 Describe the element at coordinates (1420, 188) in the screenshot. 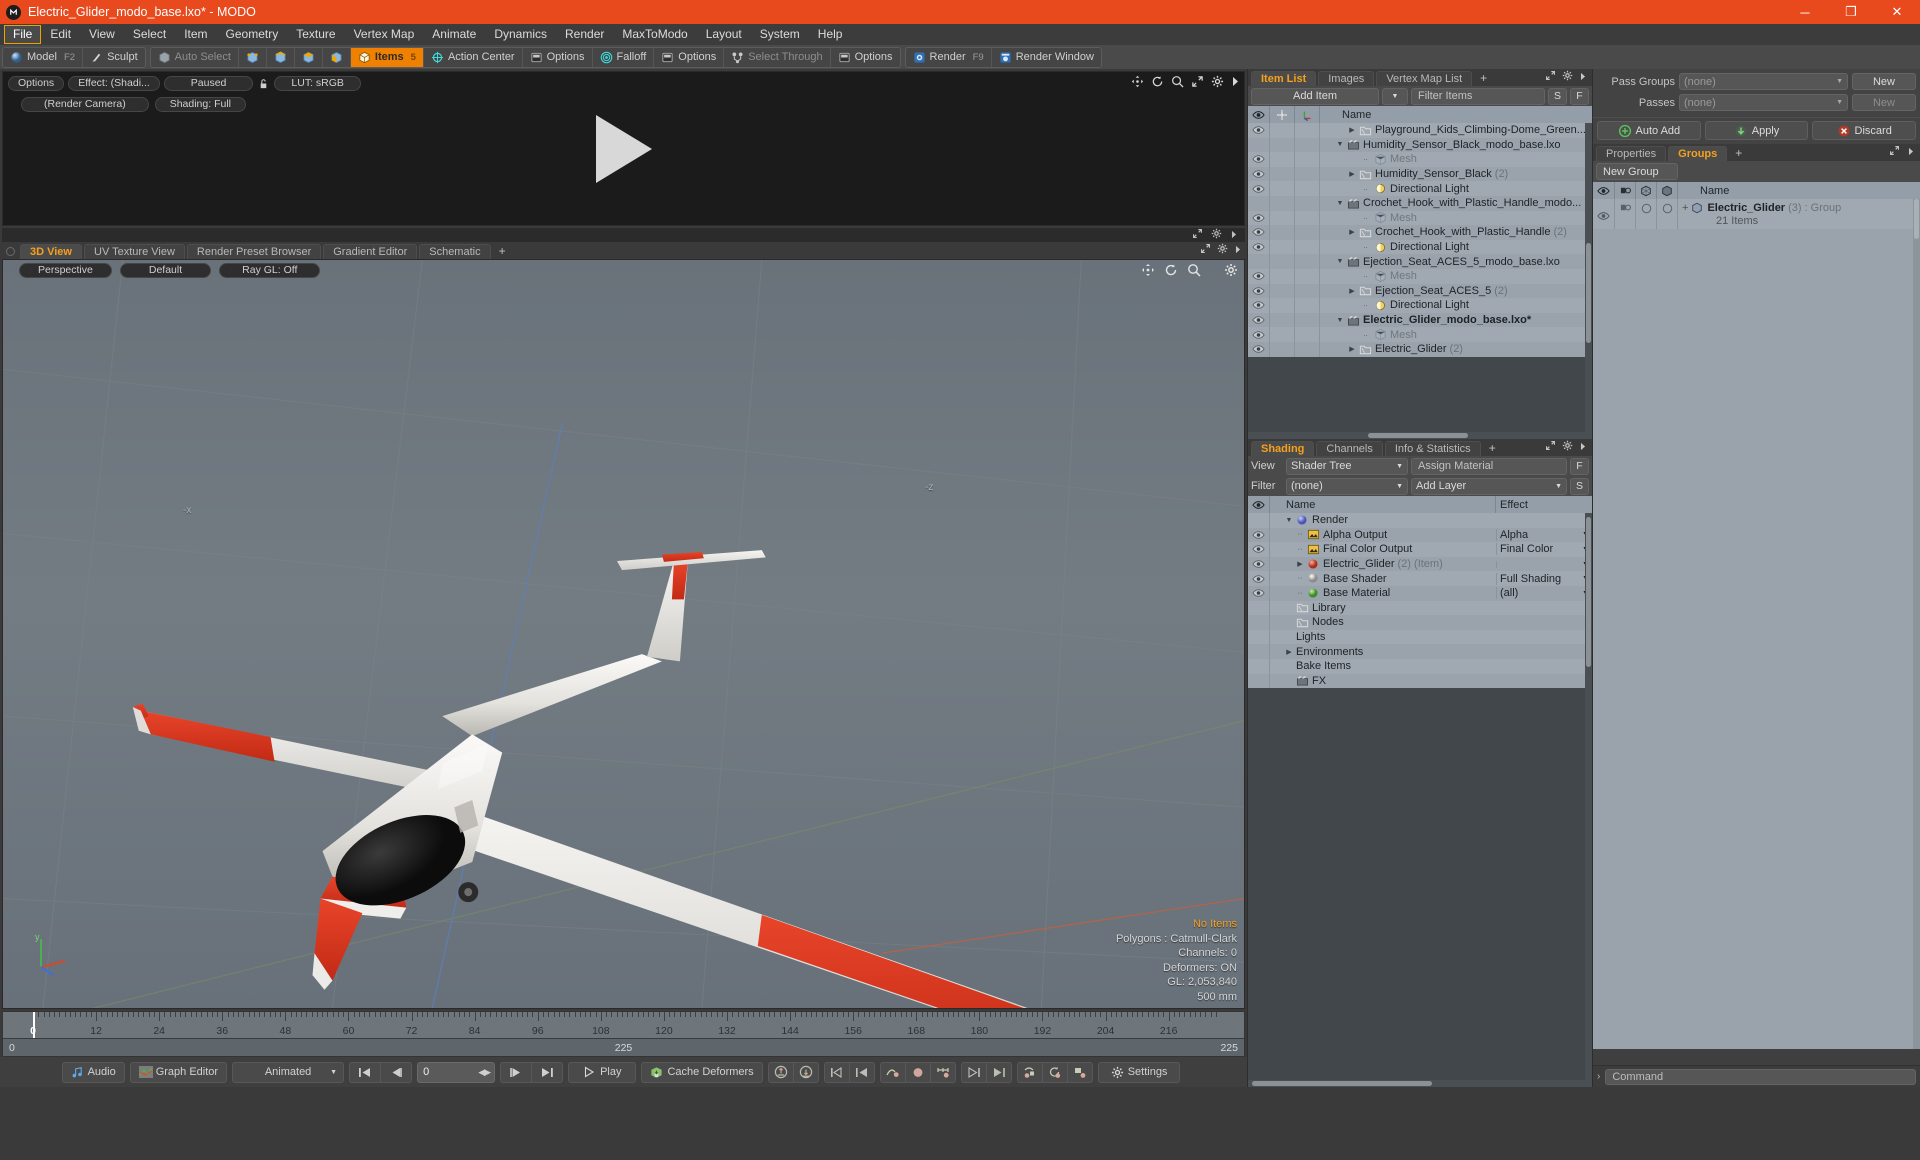

I see `item-list-row: ·· Directional Light` at that location.